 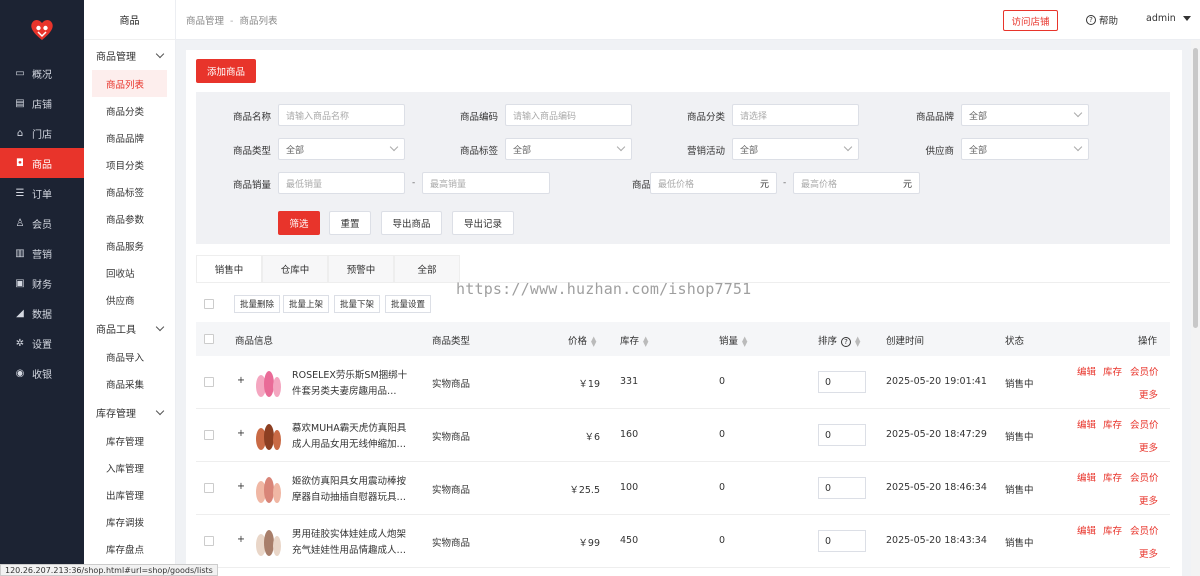 What do you see at coordinates (634, 340) in the screenshot?
I see `col-stock: 库存 ▲ ▼` at bounding box center [634, 340].